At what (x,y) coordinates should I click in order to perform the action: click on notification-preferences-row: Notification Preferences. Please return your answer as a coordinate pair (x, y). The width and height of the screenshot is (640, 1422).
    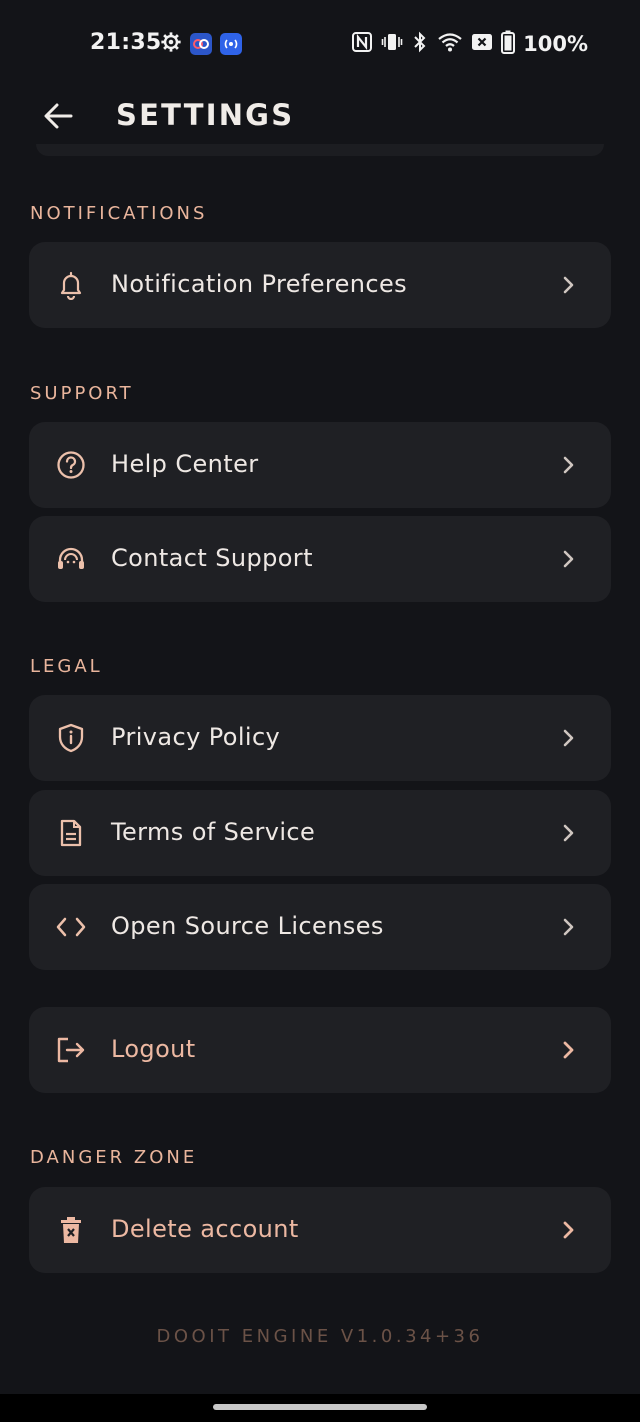
    Looking at the image, I should click on (320, 285).